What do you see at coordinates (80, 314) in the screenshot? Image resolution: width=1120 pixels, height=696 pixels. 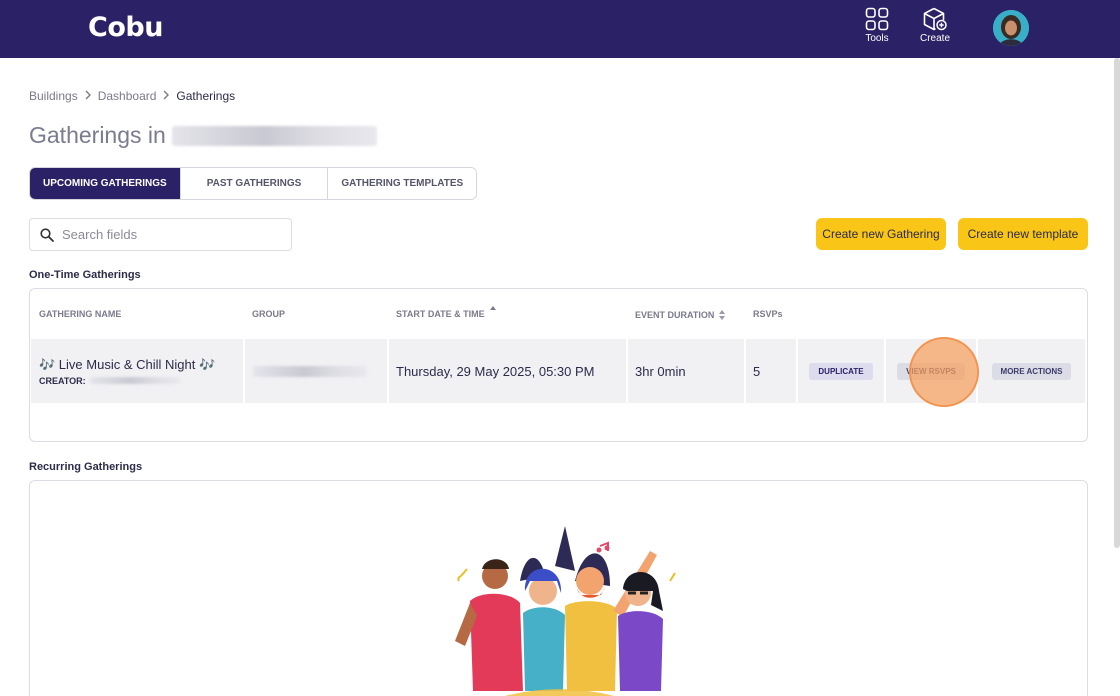 I see `column-header-name: GATHERING NAME` at bounding box center [80, 314].